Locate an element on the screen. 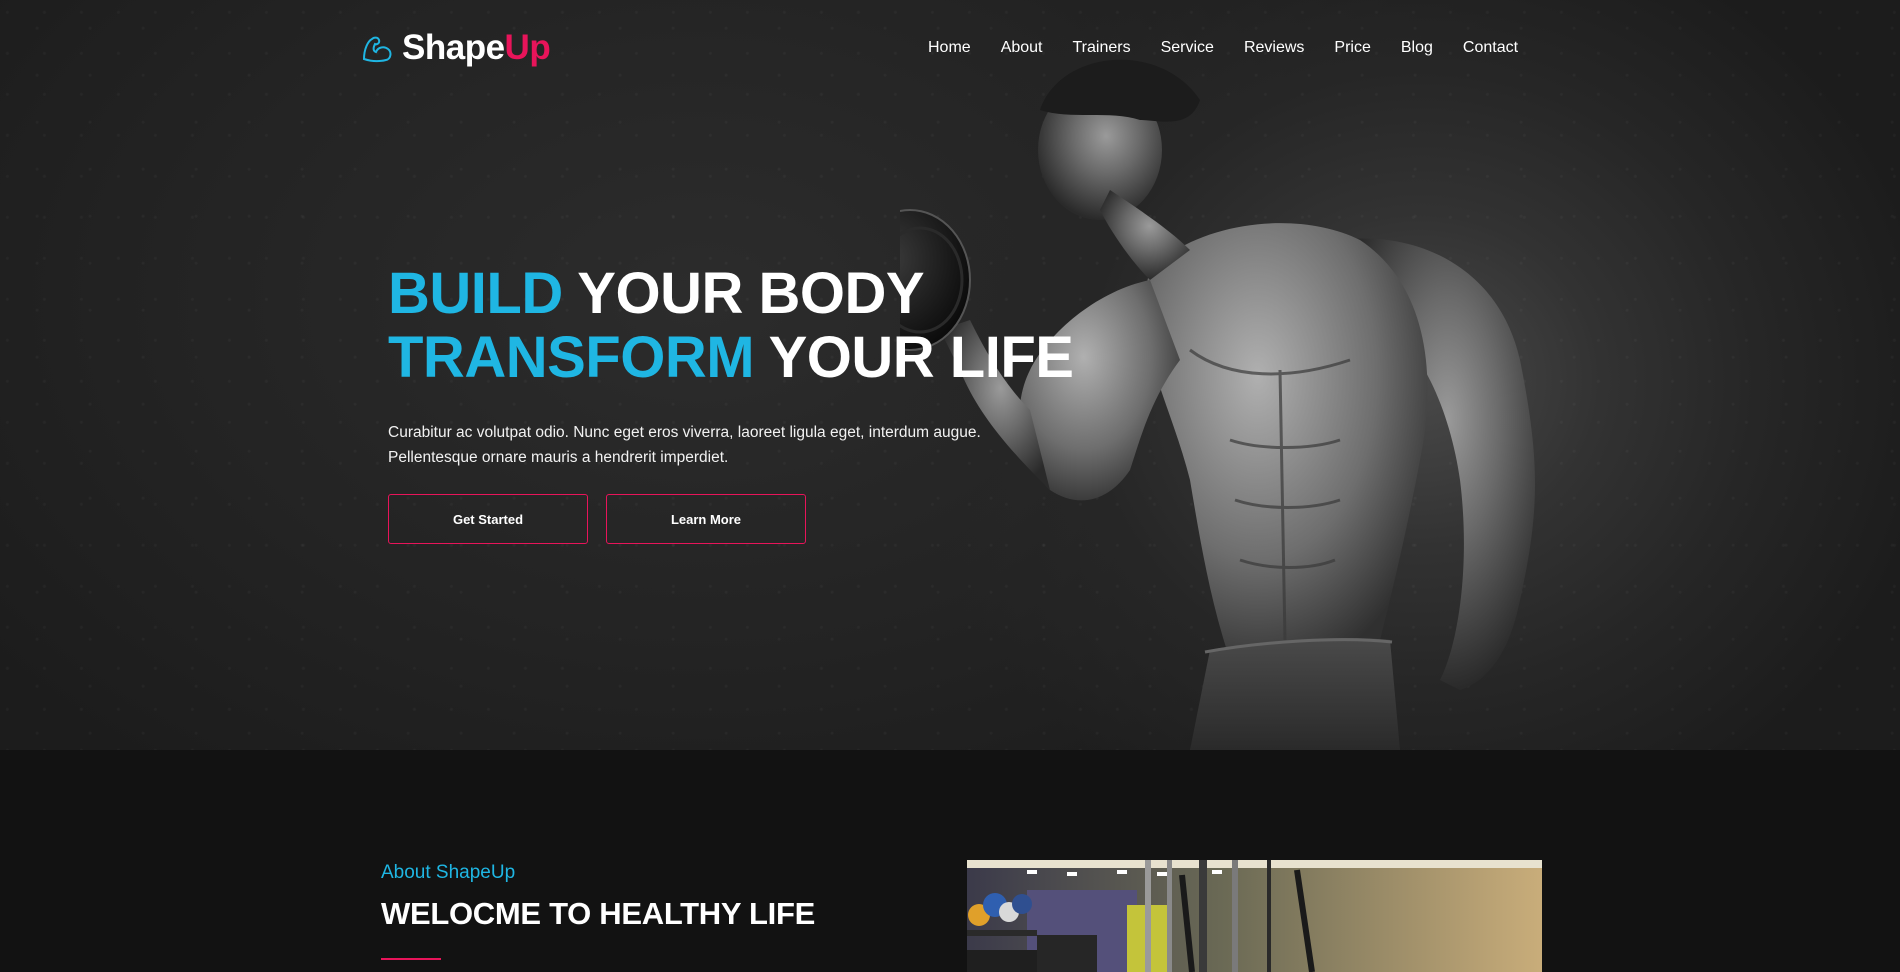 The image size is (1900, 972). about-title: WELOCME TO HEALTHY LIFE is located at coordinates (598, 913).